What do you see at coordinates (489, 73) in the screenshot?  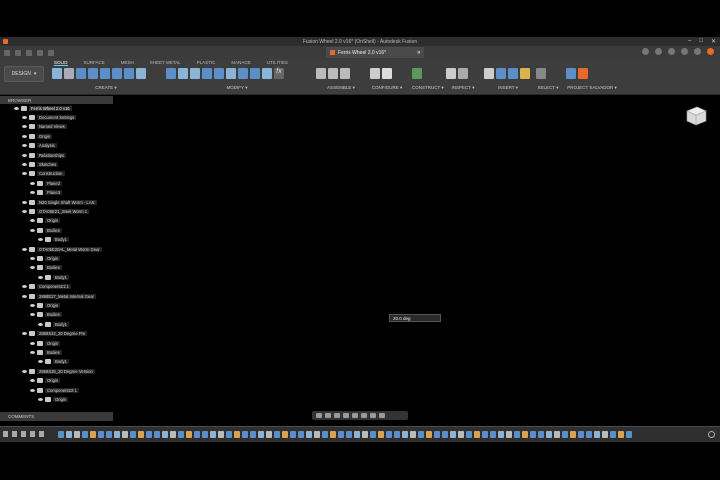 I see `insert-derive-icon` at bounding box center [489, 73].